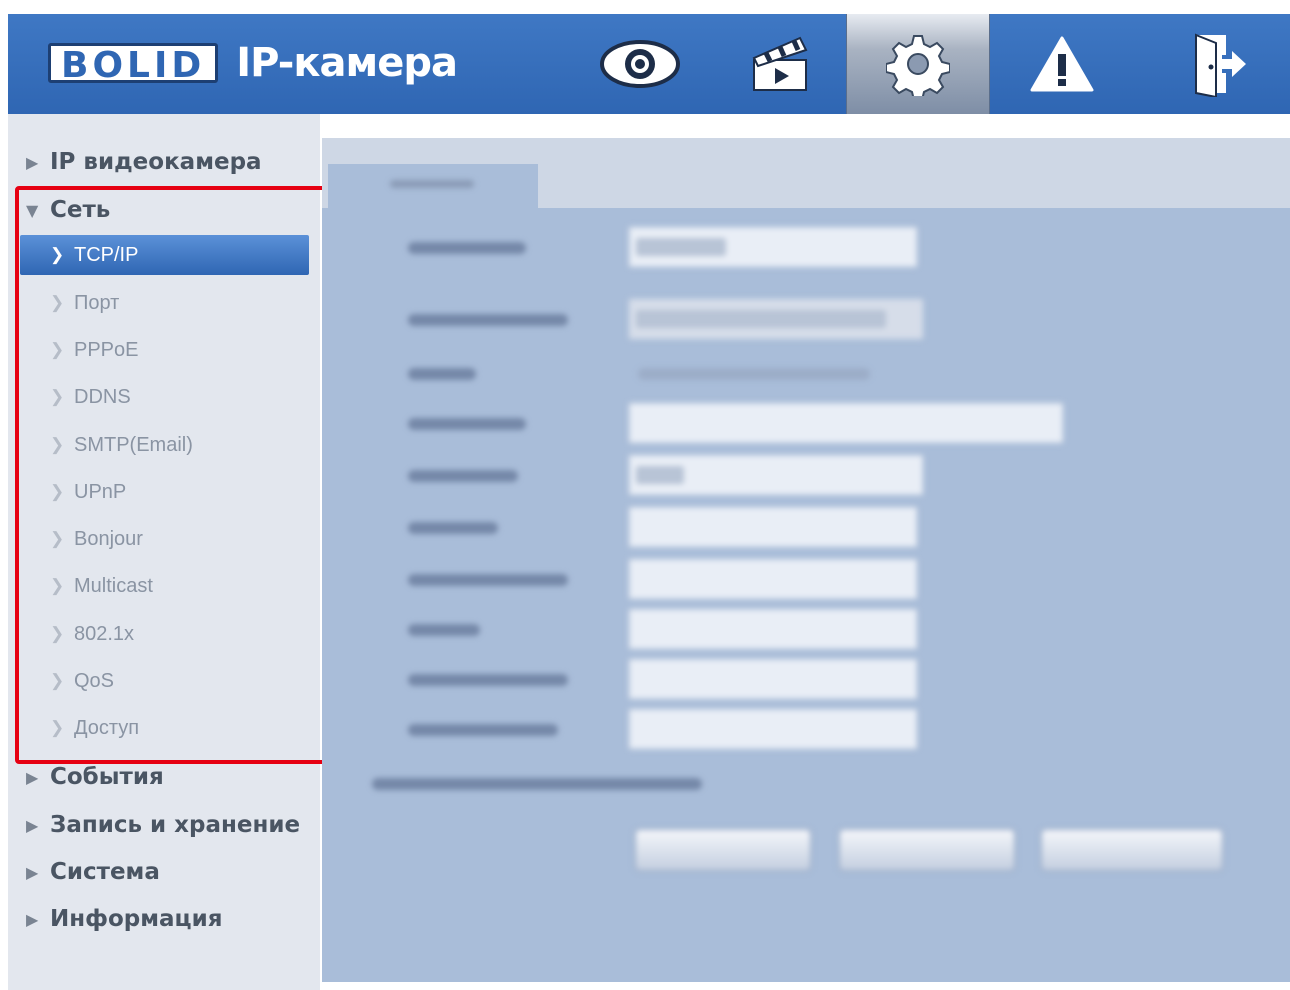  I want to click on nav-settings-button, so click(918, 64).